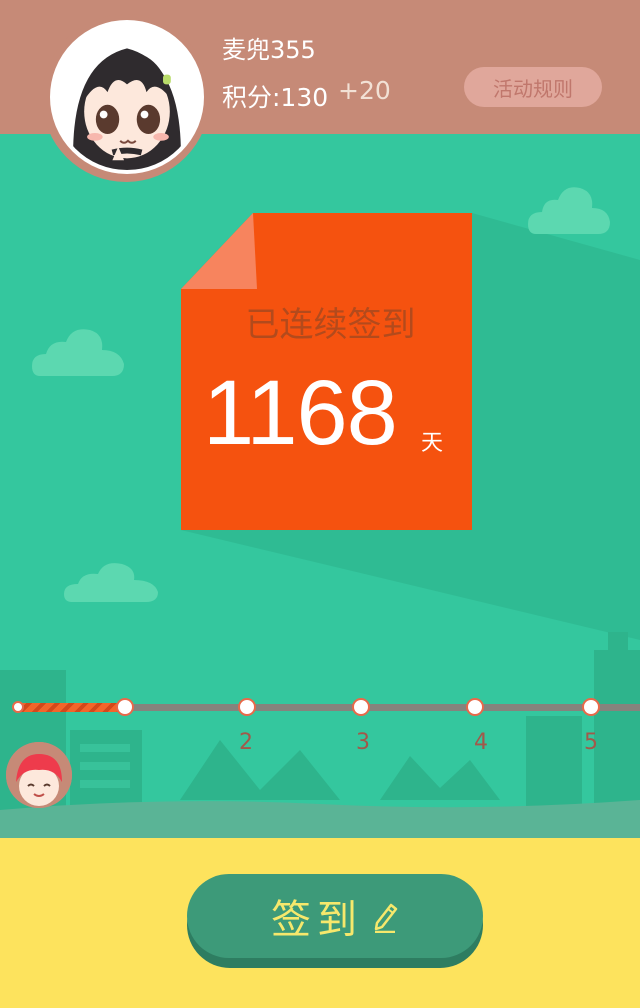 The width and height of the screenshot is (640, 1008). What do you see at coordinates (18, 707) in the screenshot?
I see `progress-node-start` at bounding box center [18, 707].